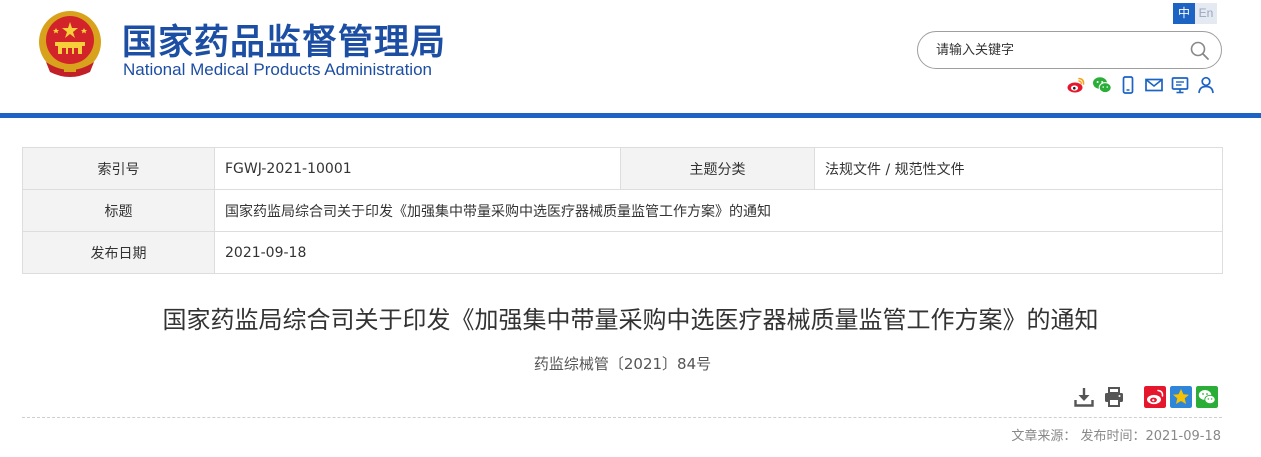 This screenshot has width=1261, height=457. I want to click on content-divider, so click(622, 417).